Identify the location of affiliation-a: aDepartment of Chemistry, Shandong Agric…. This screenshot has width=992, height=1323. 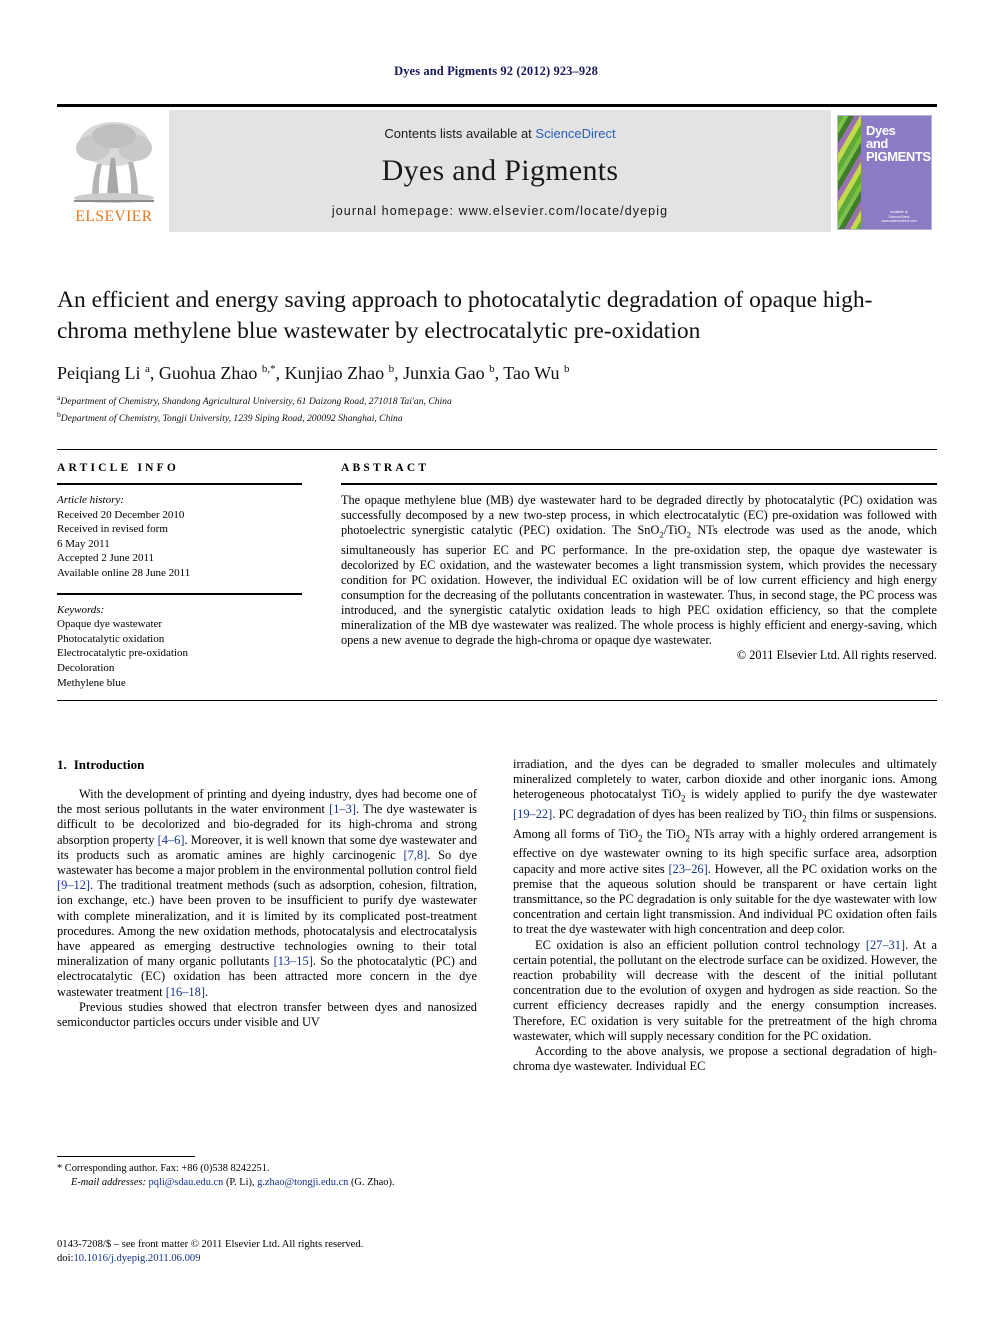
(497, 400).